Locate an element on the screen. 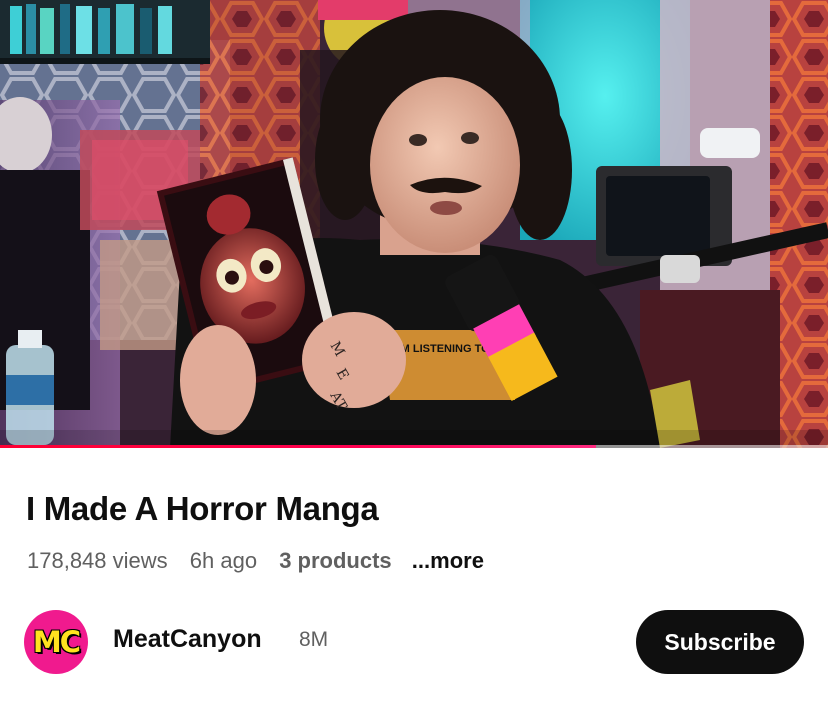  channel-avatar-logo: MC is located at coordinates (56, 642).